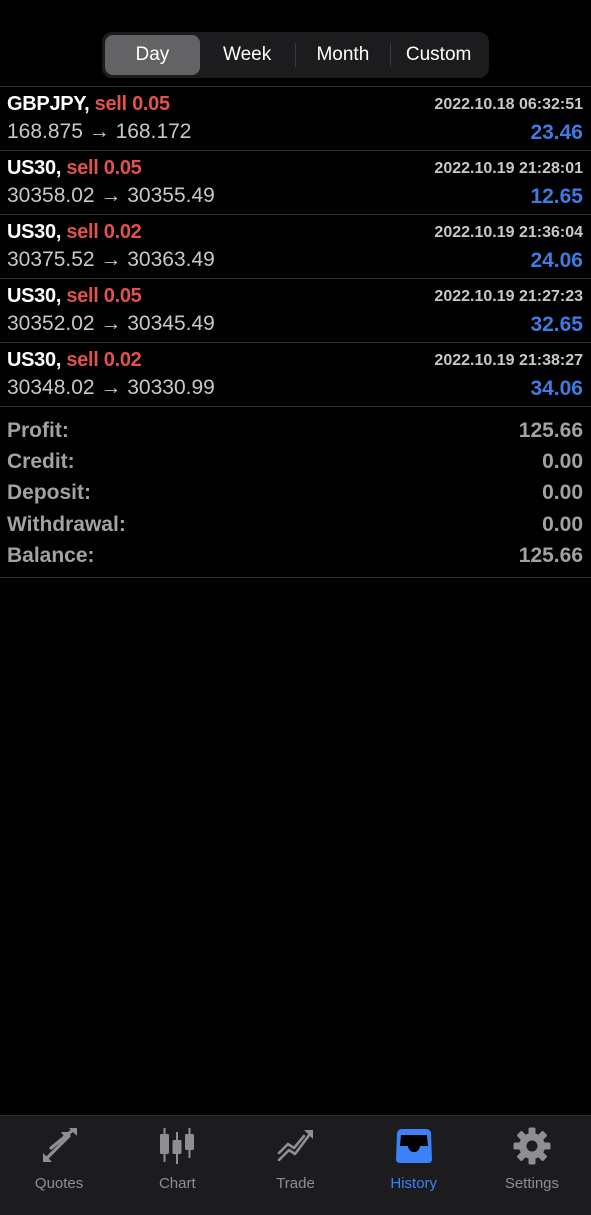  Describe the element at coordinates (177, 1183) in the screenshot. I see `tab-label: Chart` at that location.